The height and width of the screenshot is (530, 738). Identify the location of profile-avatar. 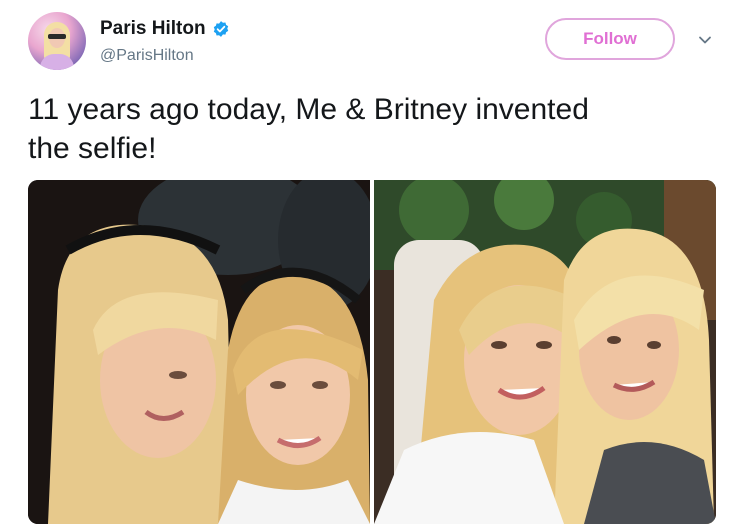
(57, 41).